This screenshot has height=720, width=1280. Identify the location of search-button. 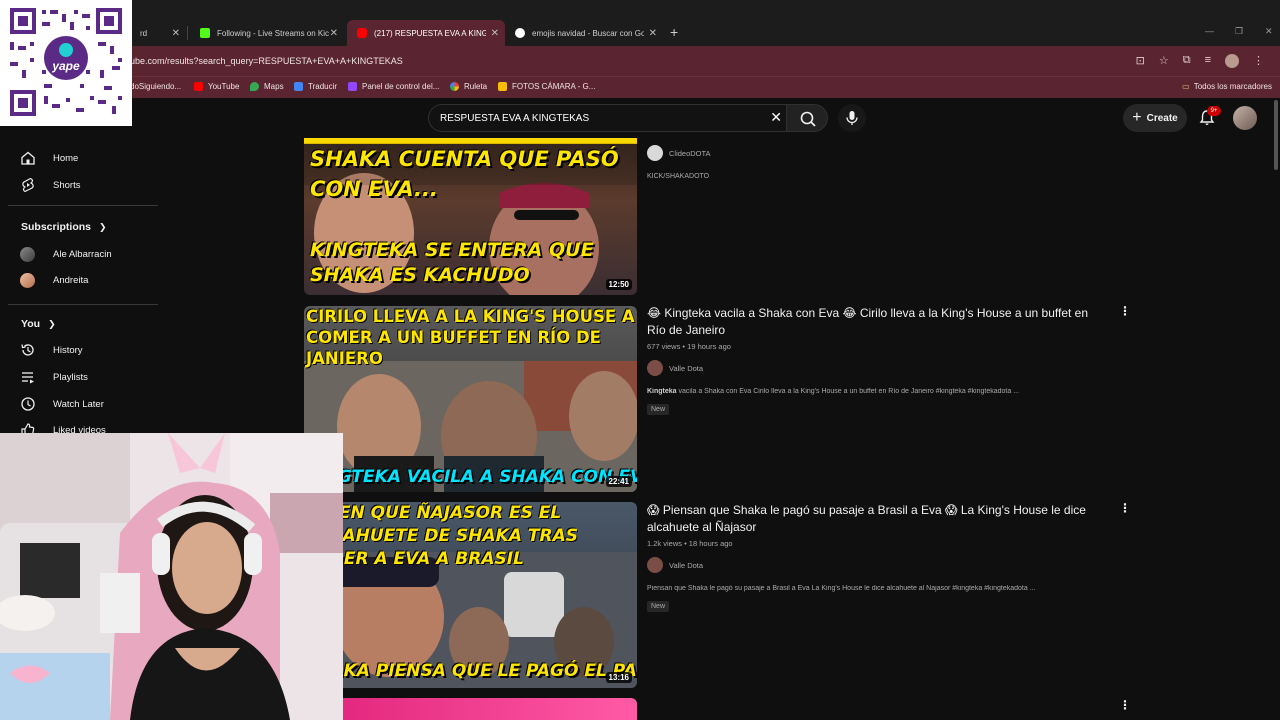
(807, 118).